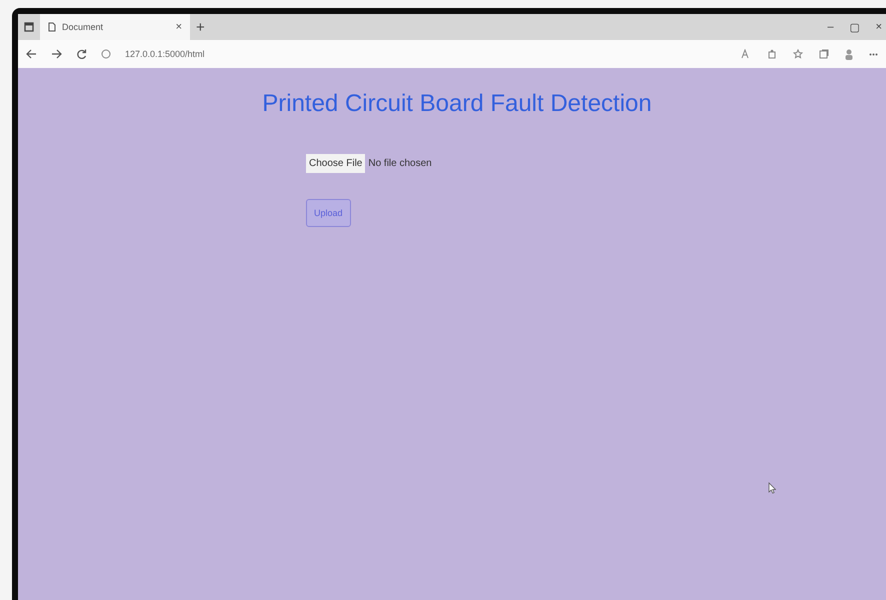 This screenshot has width=886, height=600. I want to click on tab-close-button: ×, so click(179, 27).